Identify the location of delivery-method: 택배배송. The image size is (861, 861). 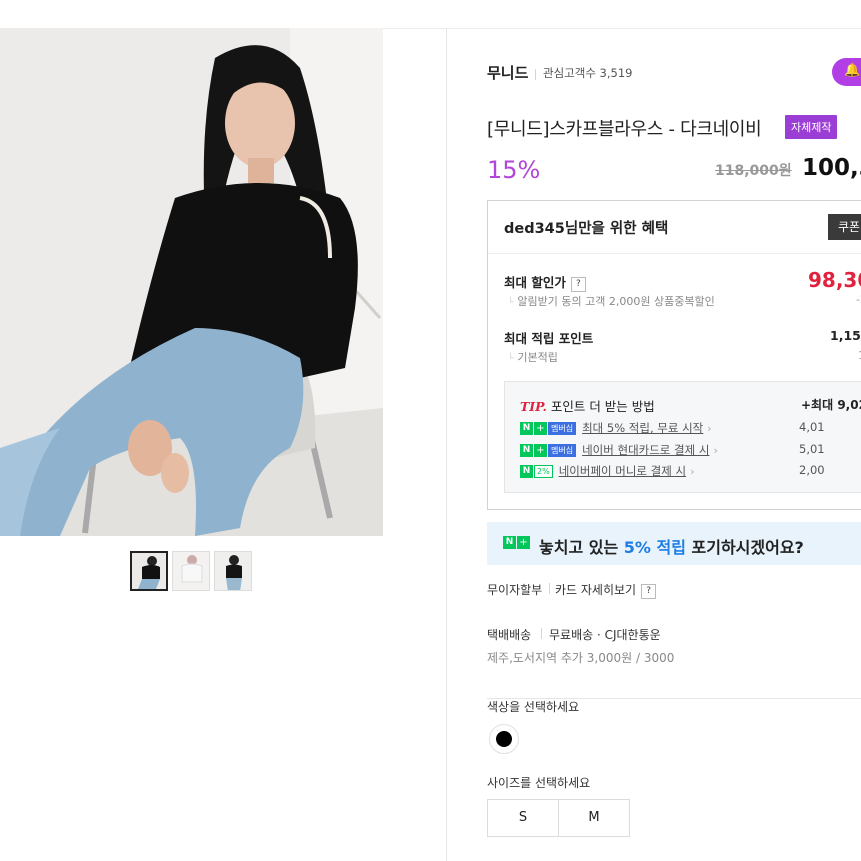
(509, 635).